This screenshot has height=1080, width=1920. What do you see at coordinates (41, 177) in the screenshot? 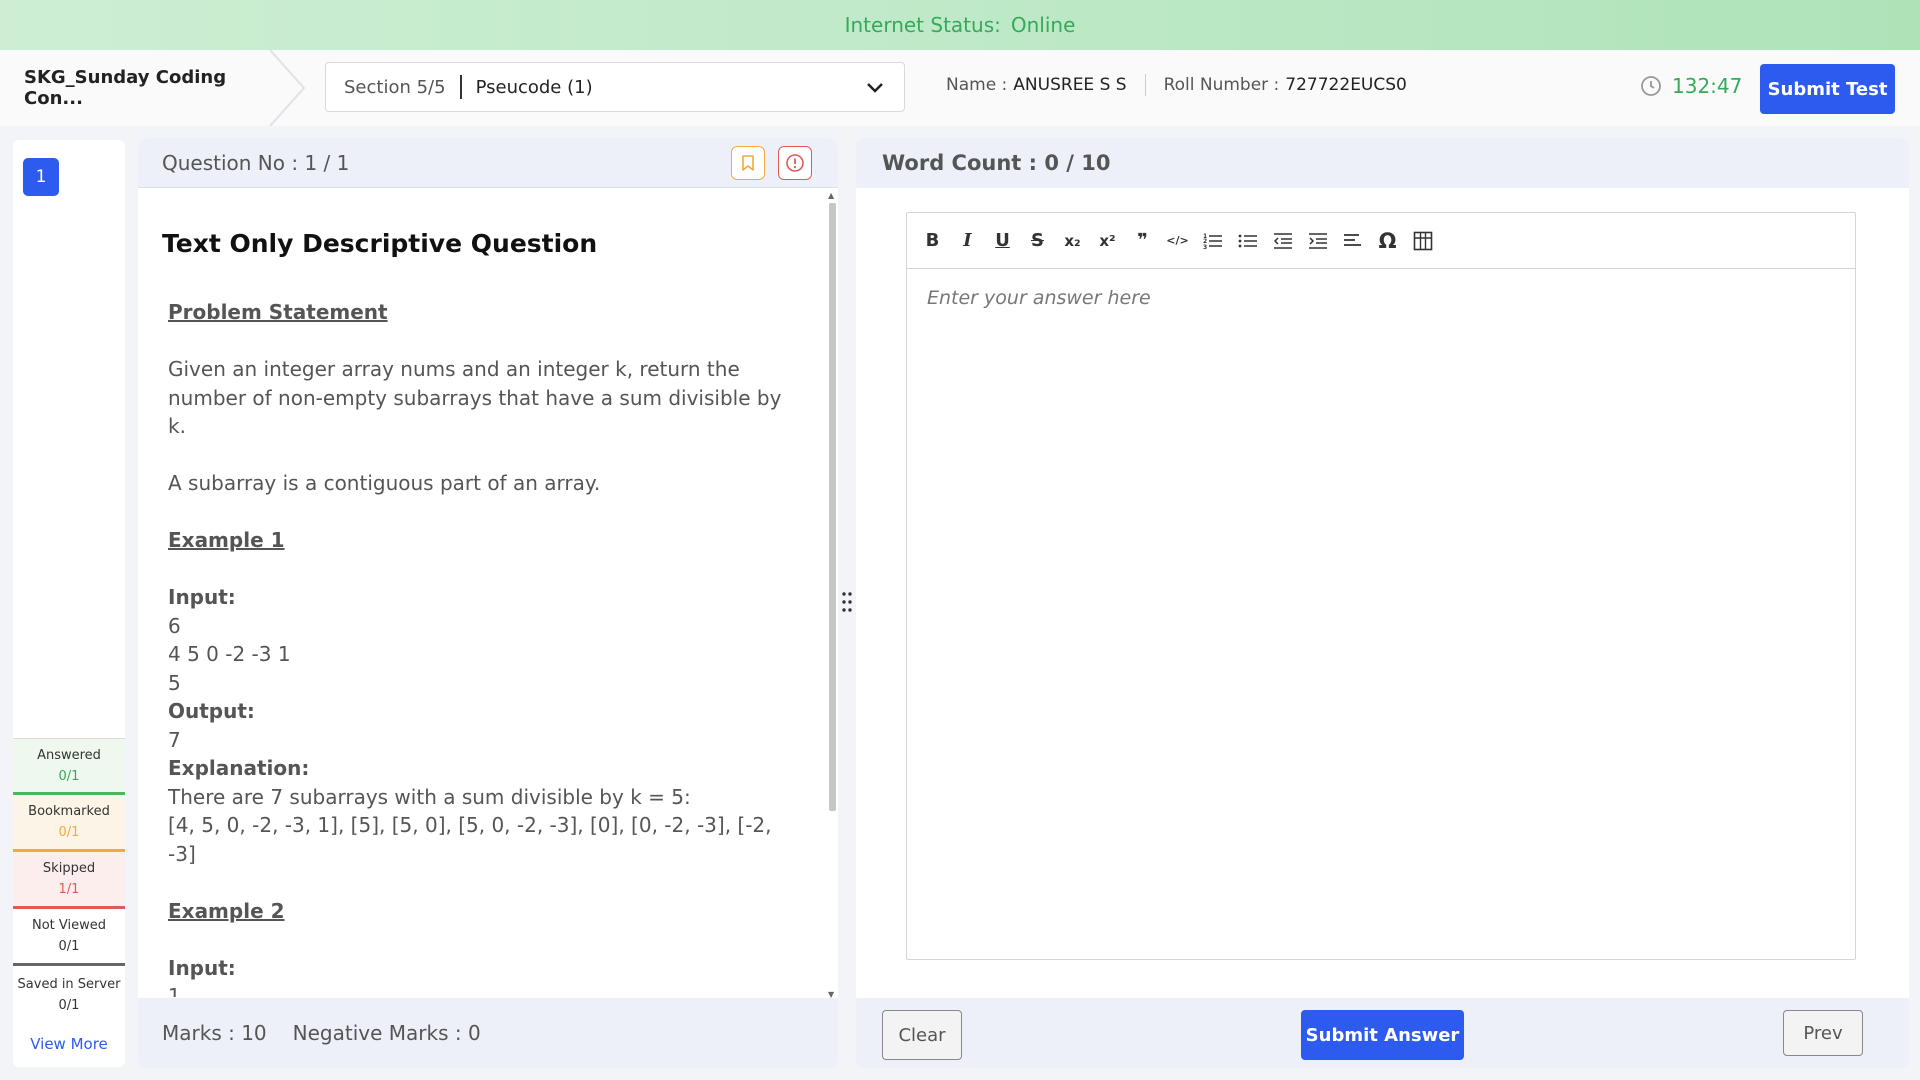
I see `question-number-button: 1` at bounding box center [41, 177].